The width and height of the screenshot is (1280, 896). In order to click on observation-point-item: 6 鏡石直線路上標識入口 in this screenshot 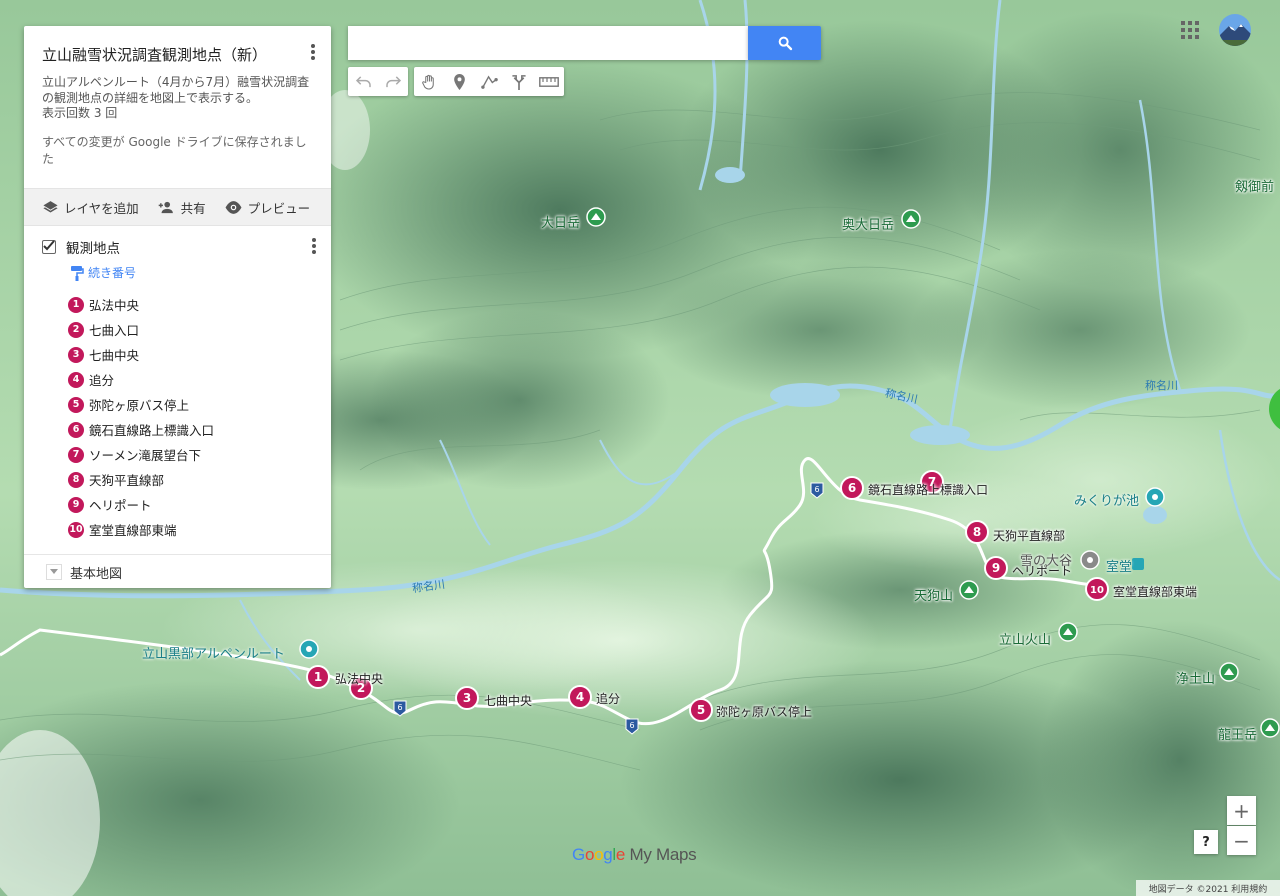, I will do `click(141, 429)`.